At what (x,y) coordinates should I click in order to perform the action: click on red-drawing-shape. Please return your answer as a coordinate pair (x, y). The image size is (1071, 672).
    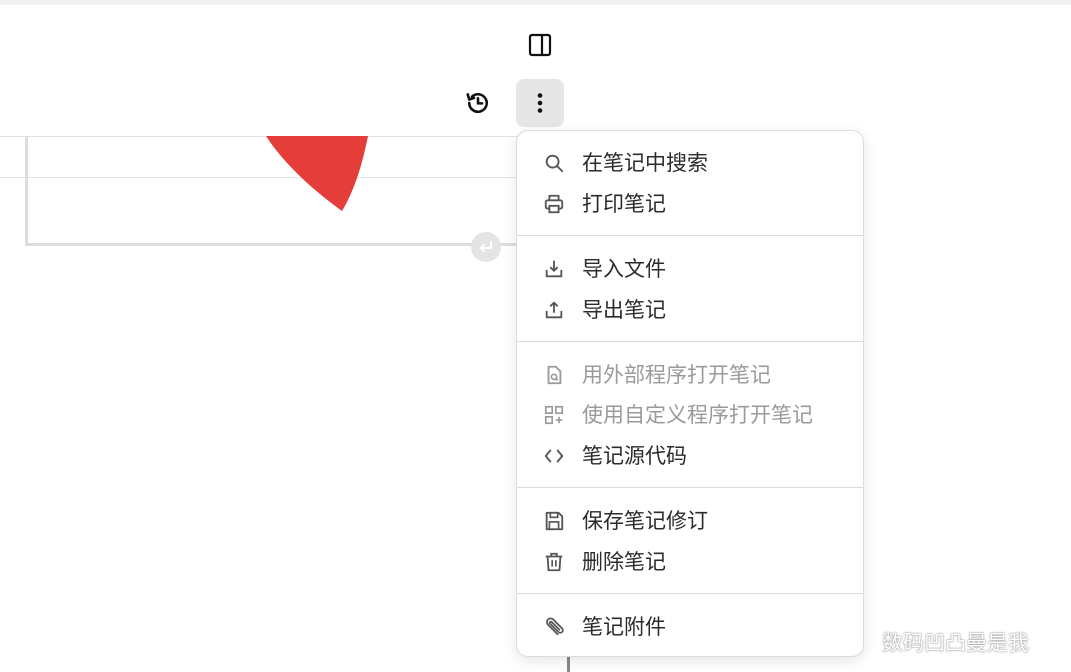
    Looking at the image, I should click on (317, 176).